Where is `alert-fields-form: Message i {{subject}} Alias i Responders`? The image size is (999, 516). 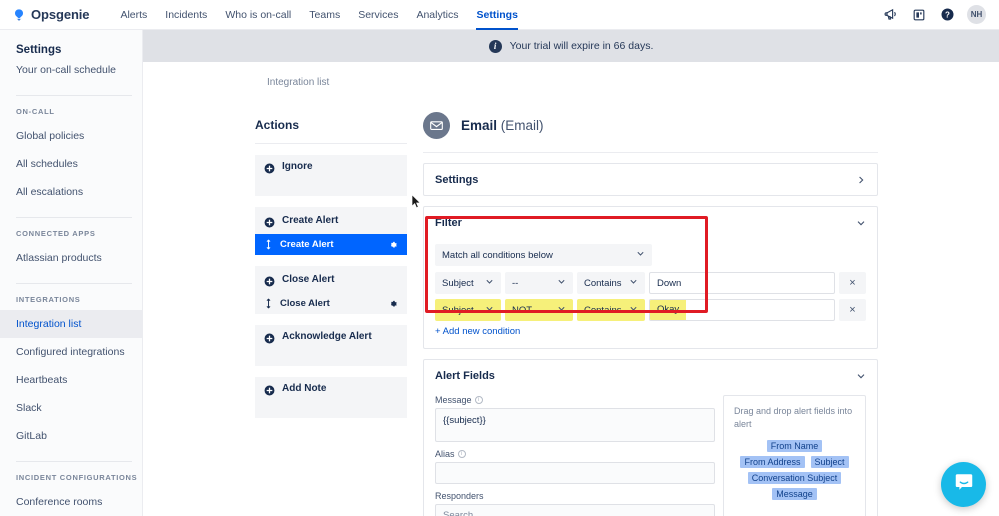
alert-fields-form: Message i {{subject}} Alias i Responders is located at coordinates (575, 455).